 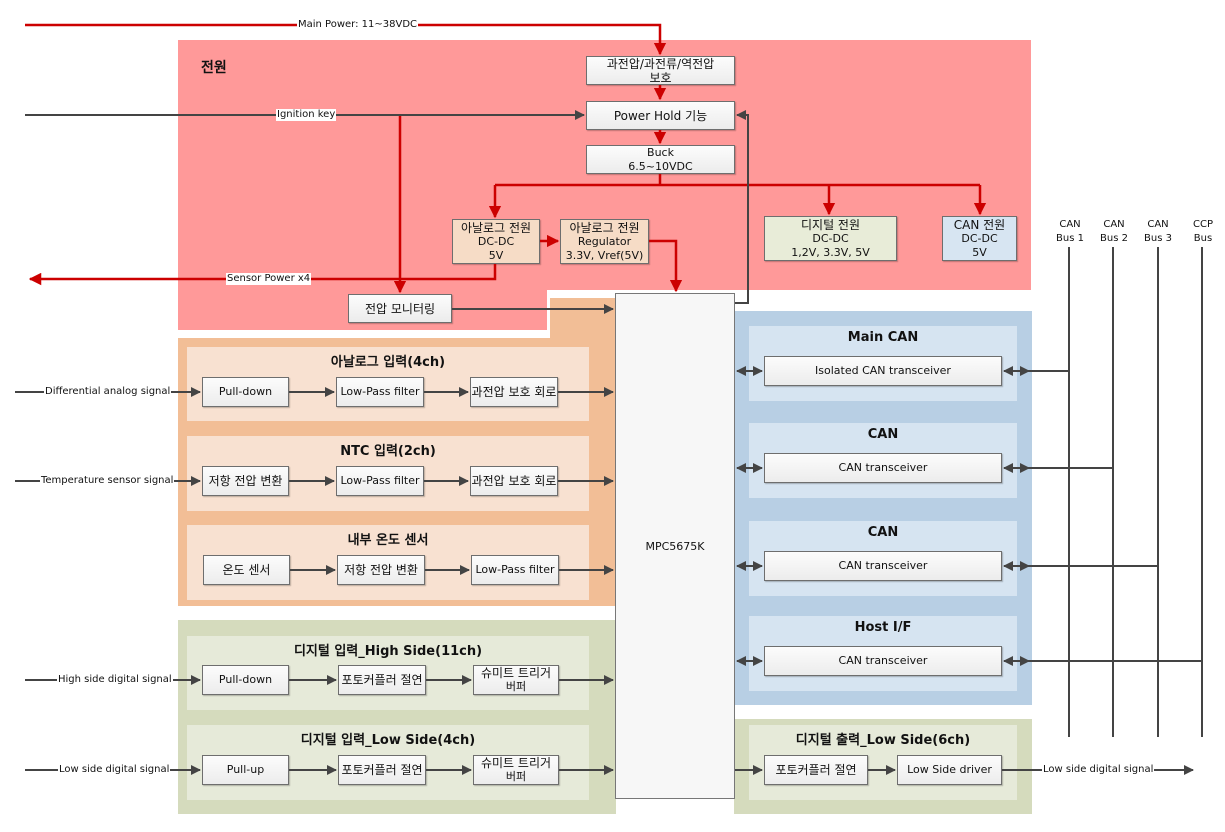 I want to click on analog-regulator-line1: 아날로그 전원, so click(x=604, y=227).